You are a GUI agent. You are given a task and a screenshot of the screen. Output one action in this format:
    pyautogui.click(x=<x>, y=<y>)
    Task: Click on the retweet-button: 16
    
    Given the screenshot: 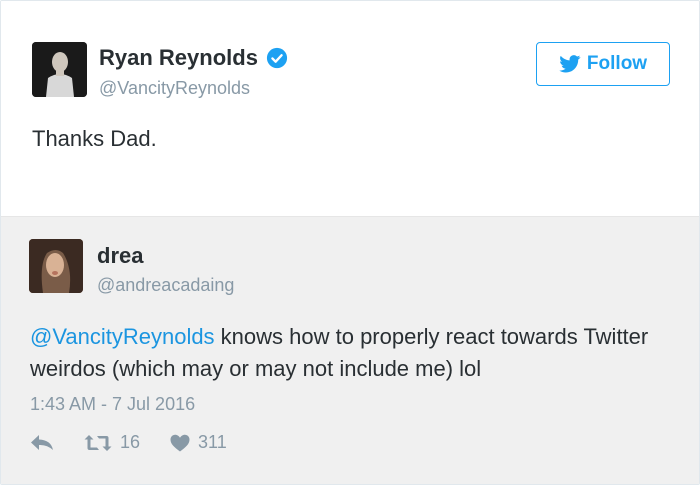 What is the action you would take?
    pyautogui.click(x=112, y=442)
    